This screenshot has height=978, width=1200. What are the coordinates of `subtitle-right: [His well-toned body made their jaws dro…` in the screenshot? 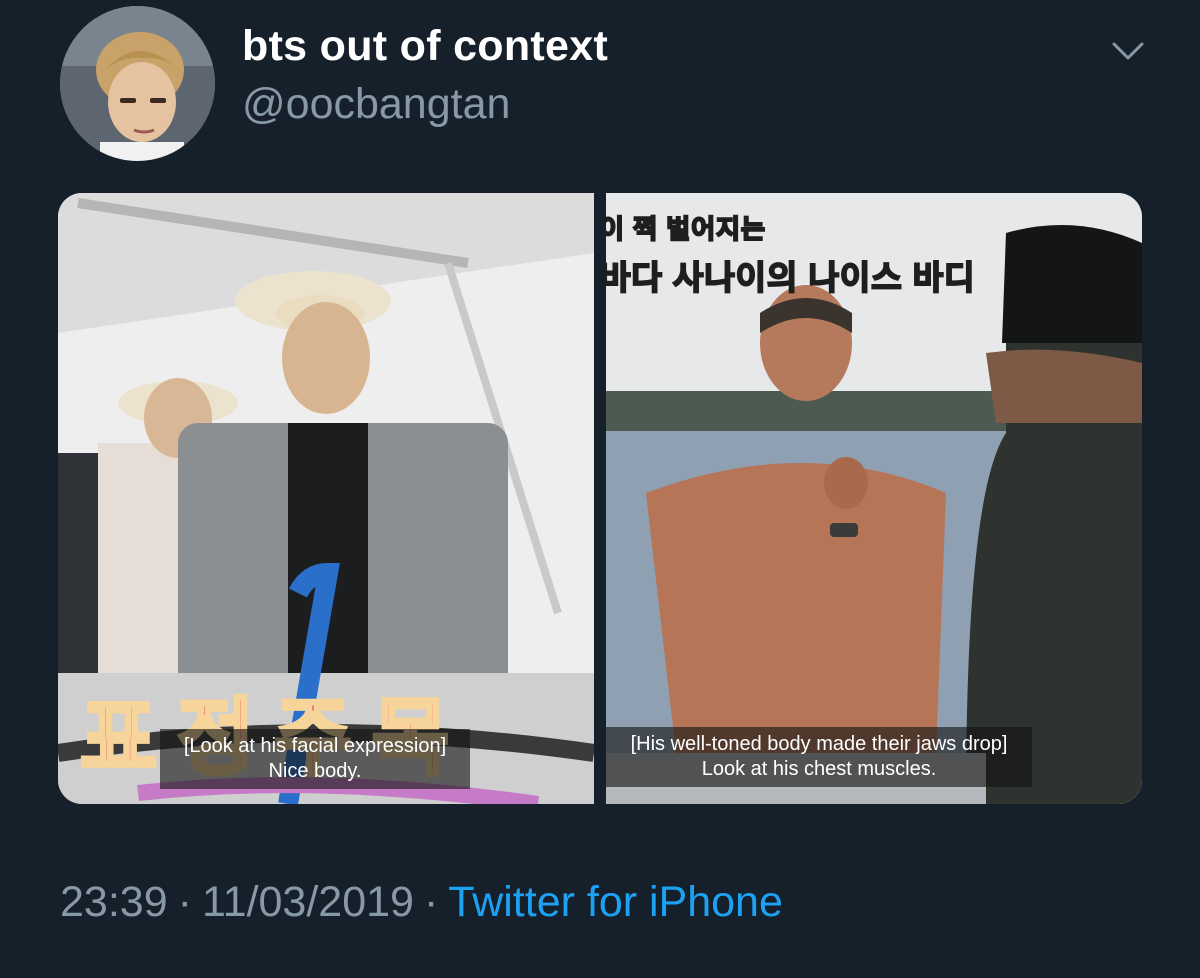 It's located at (819, 757).